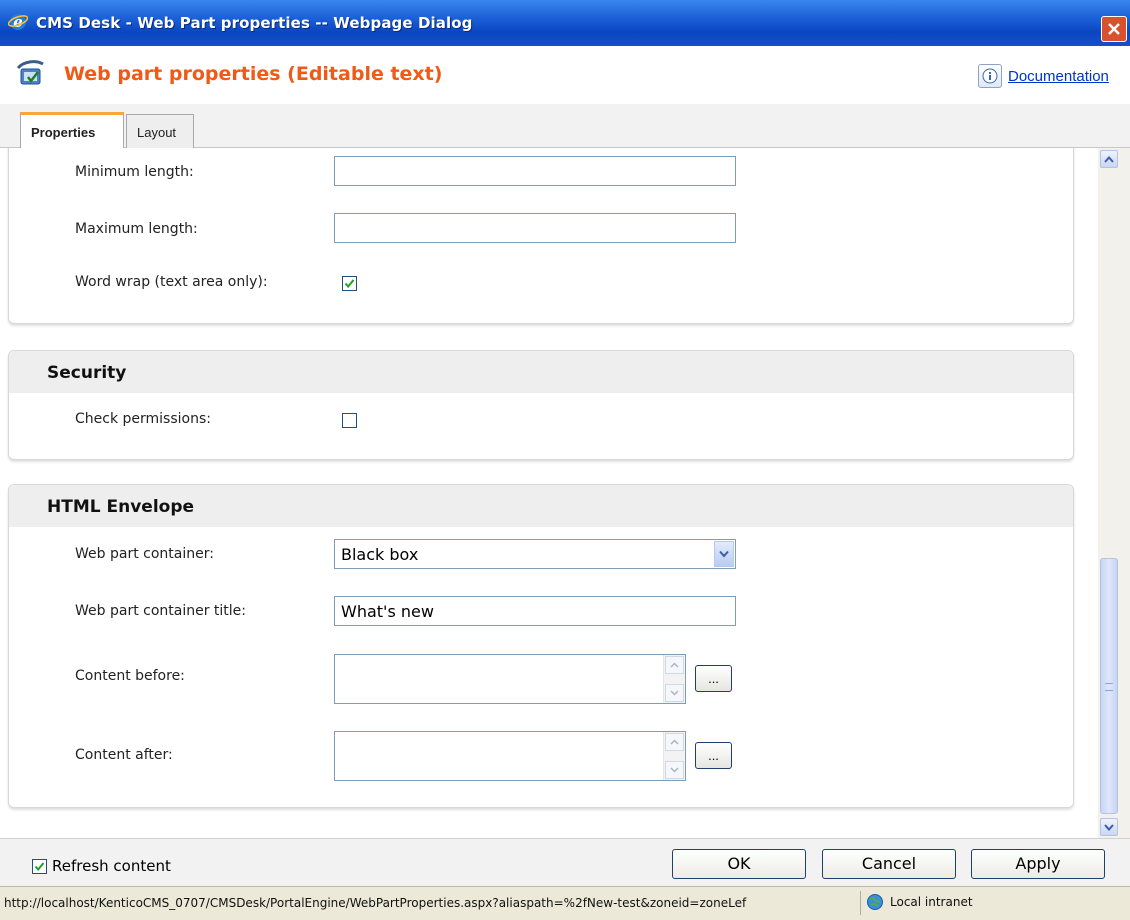 The image size is (1130, 920). Describe the element at coordinates (111, 866) in the screenshot. I see `refresh-content-label: Refresh content` at that location.